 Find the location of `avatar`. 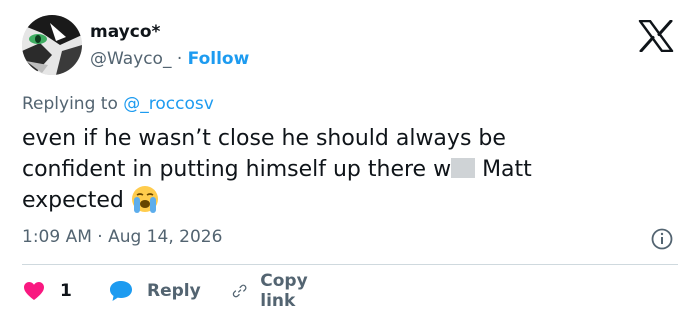

avatar is located at coordinates (52, 45).